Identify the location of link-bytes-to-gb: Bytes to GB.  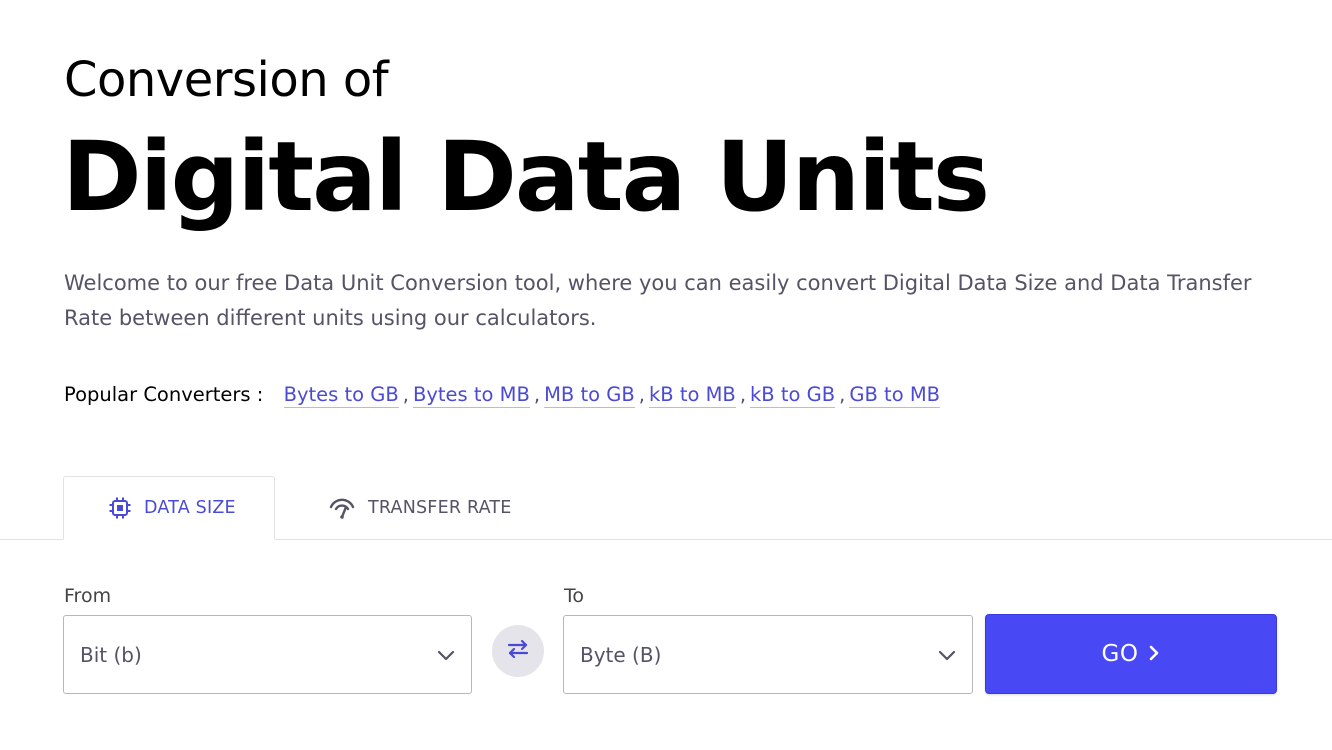
(341, 395).